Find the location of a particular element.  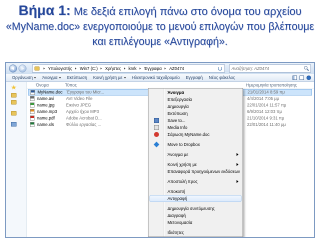

media-info-icon is located at coordinates (156, 127).